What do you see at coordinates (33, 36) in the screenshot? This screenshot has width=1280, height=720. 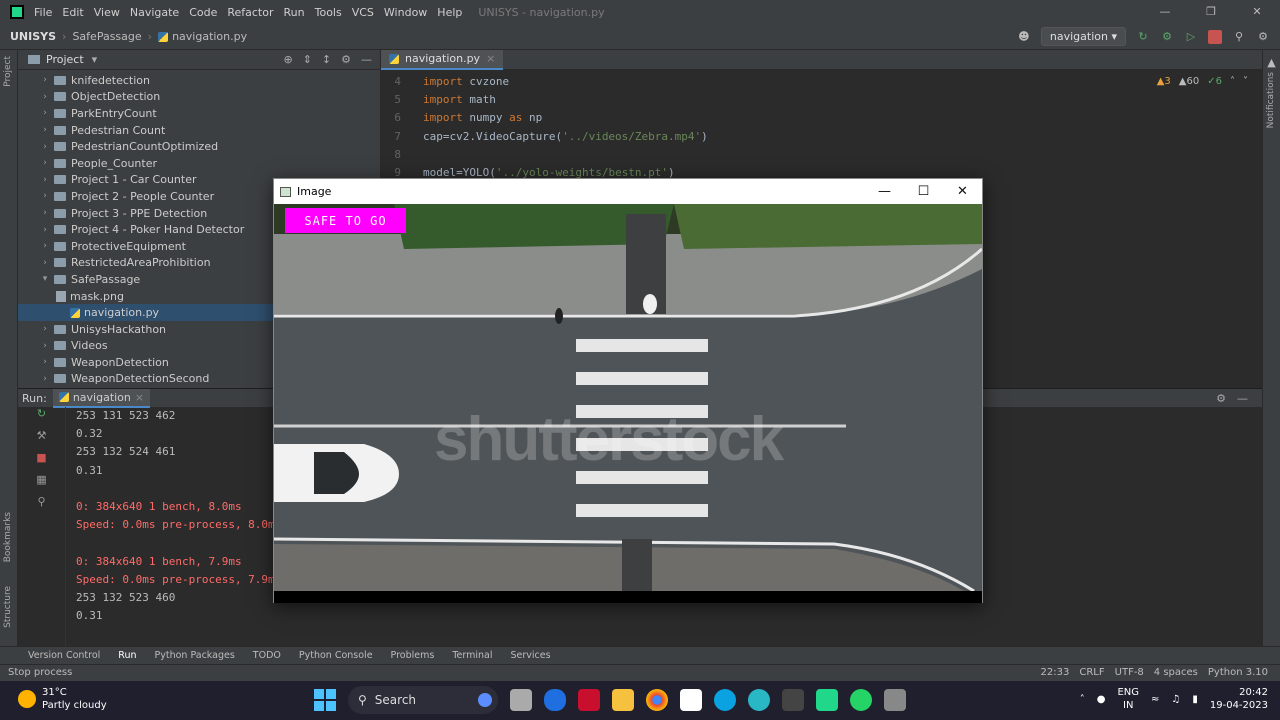 I see `breadcrumb-project: UNISYS` at bounding box center [33, 36].